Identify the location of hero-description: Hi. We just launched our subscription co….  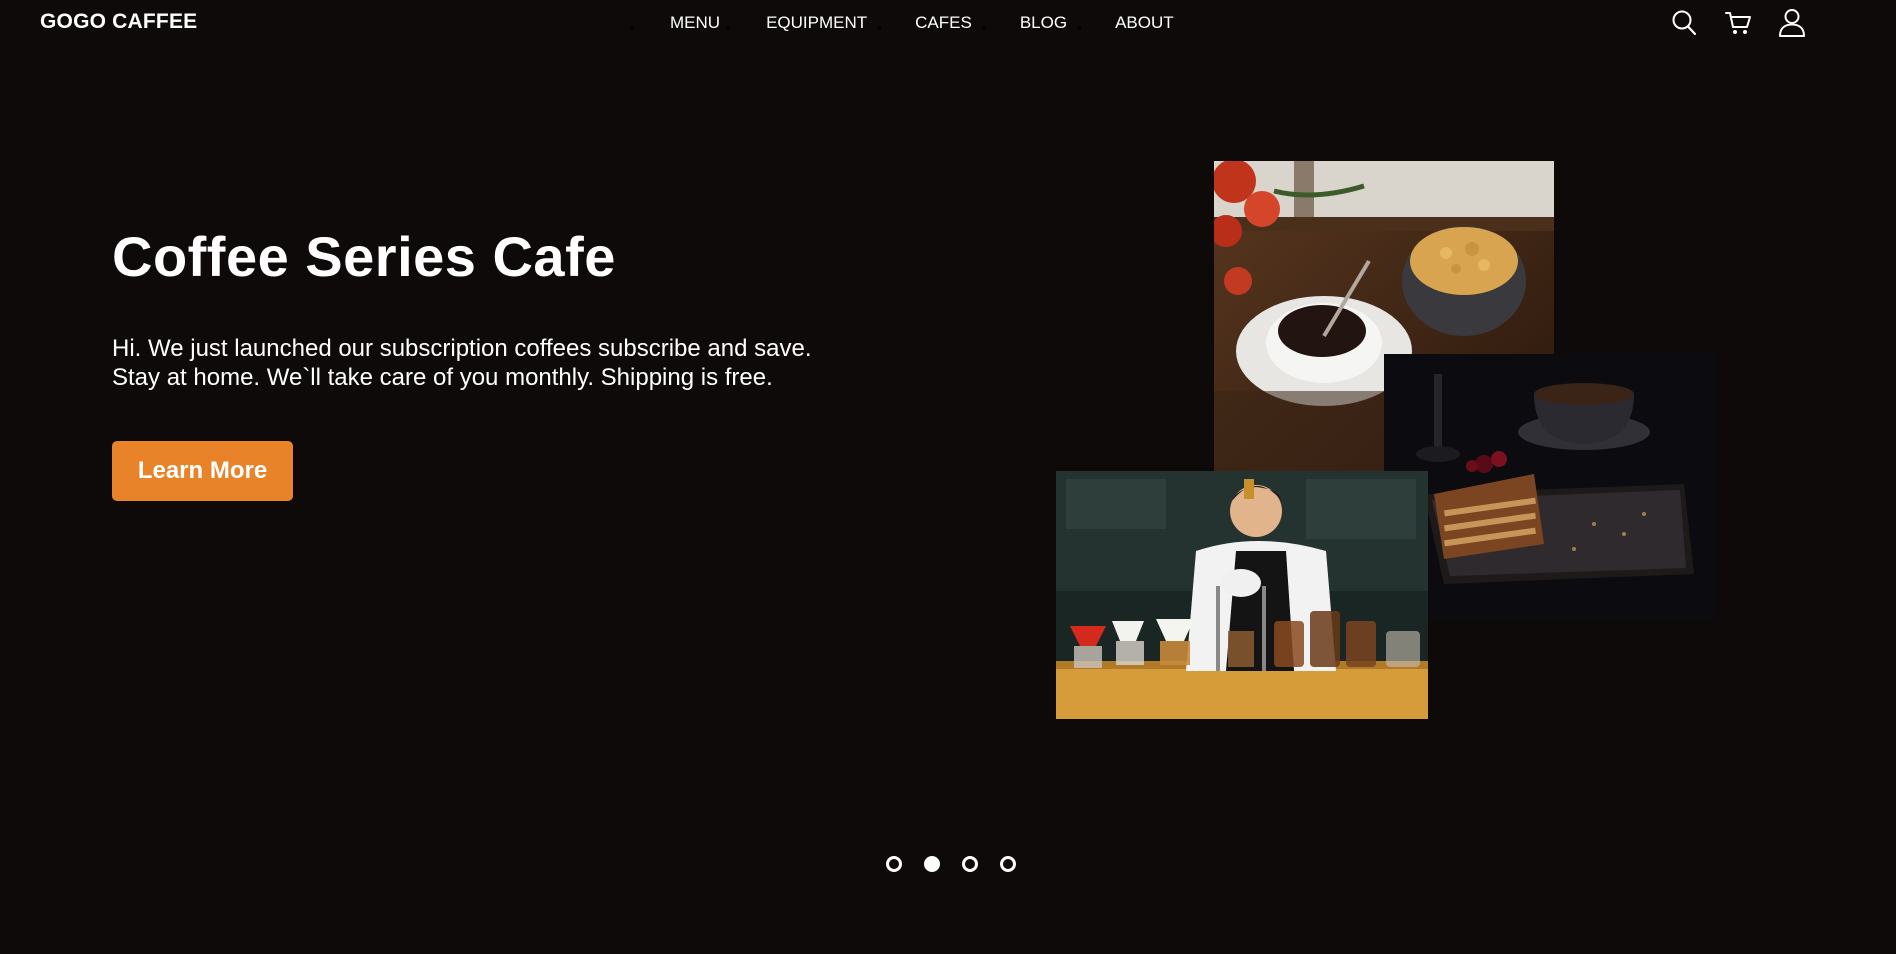
(522, 363).